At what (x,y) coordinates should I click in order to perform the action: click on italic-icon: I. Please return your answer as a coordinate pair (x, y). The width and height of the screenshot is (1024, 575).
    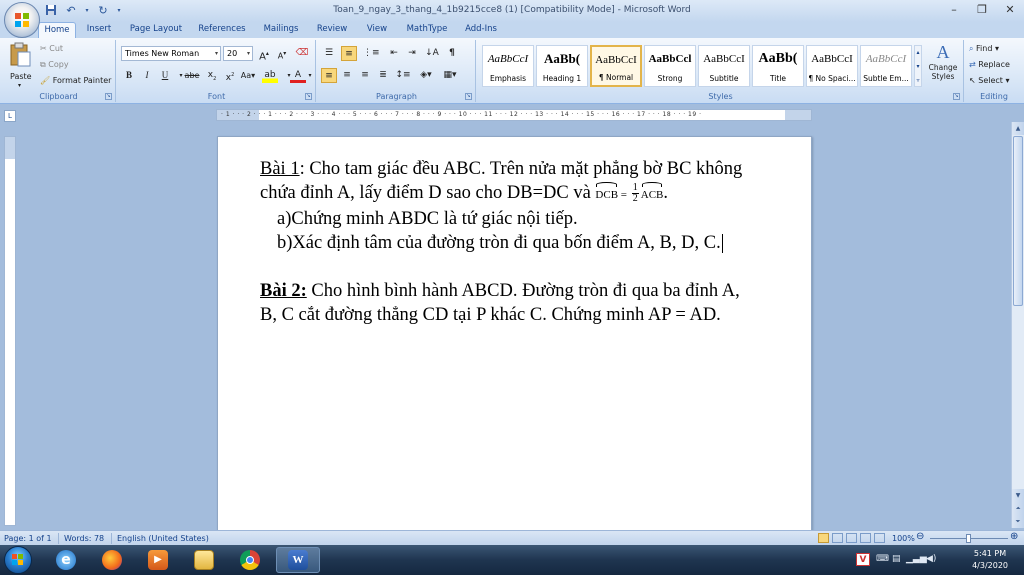
    Looking at the image, I should click on (147, 75).